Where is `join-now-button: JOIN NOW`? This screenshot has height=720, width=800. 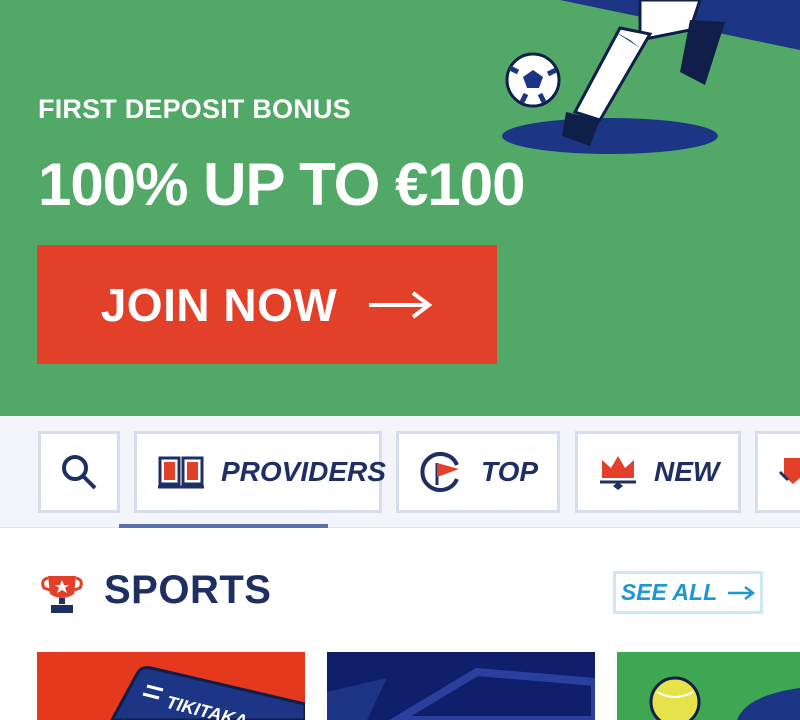 join-now-button: JOIN NOW is located at coordinates (267, 304).